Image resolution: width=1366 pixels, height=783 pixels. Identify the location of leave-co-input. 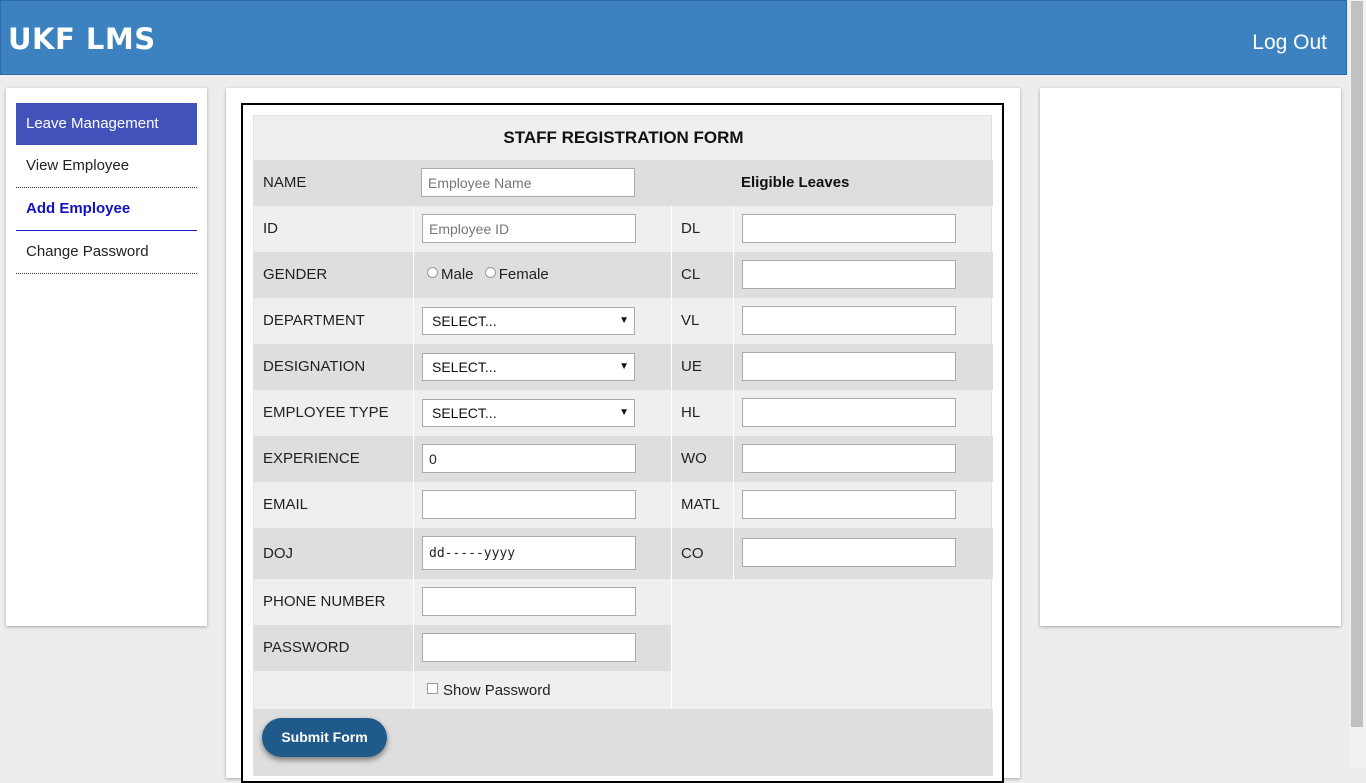
(849, 552).